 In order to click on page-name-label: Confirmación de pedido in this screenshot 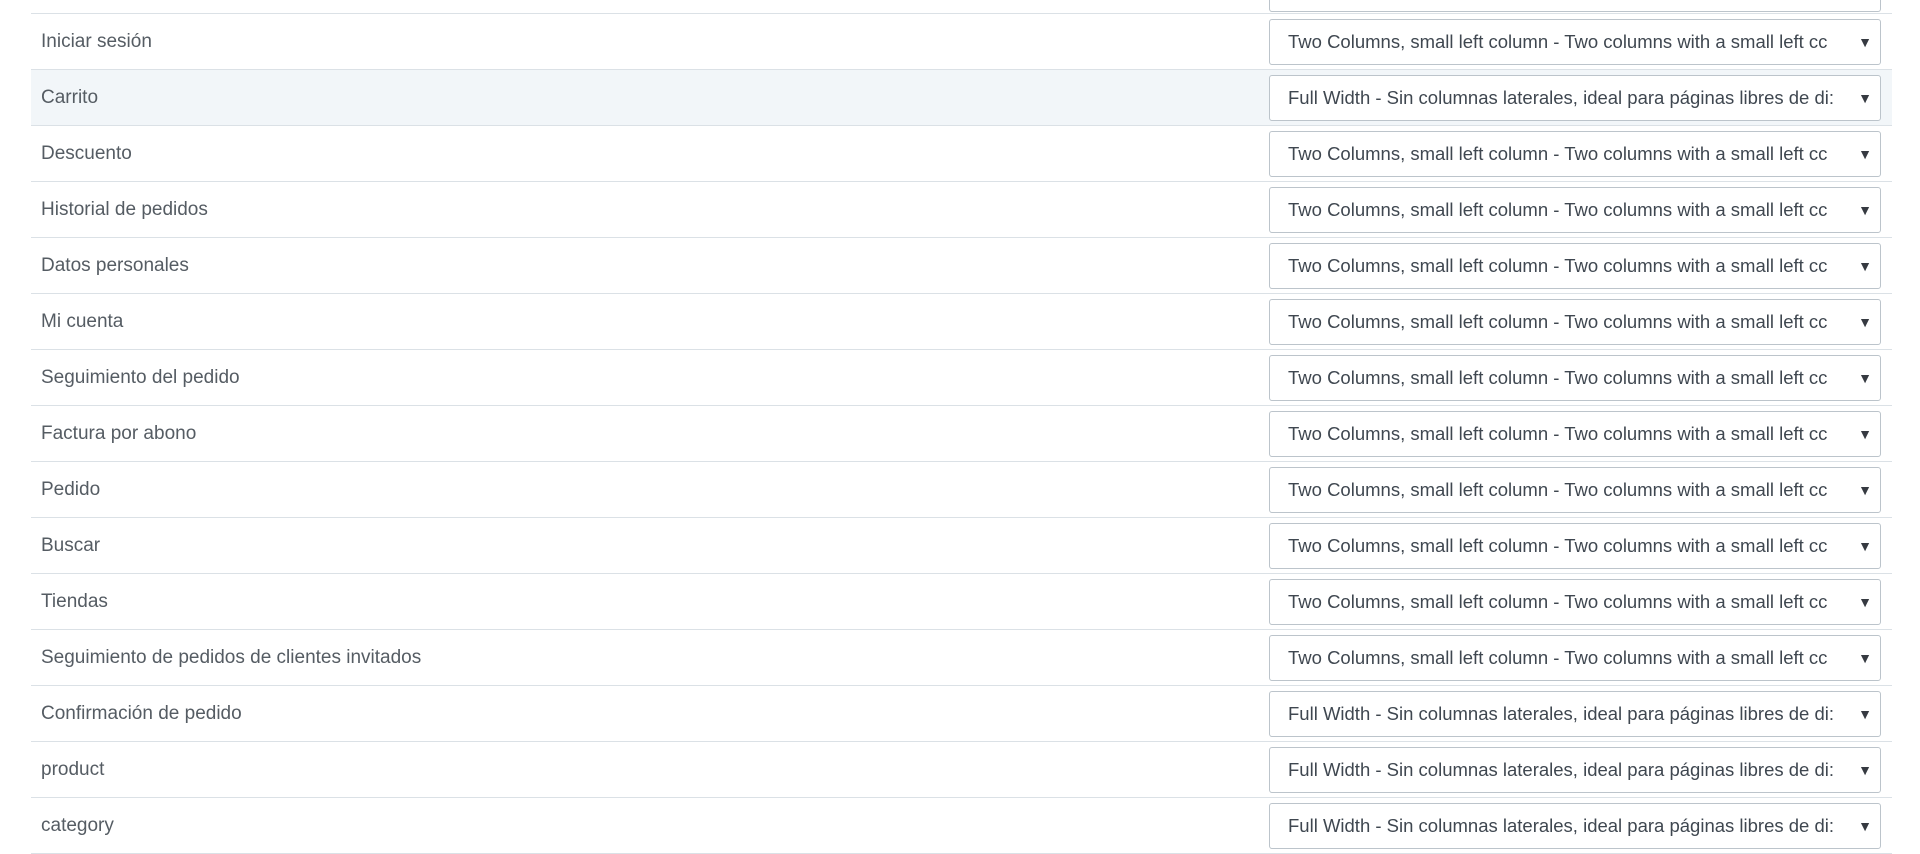, I will do `click(141, 713)`.